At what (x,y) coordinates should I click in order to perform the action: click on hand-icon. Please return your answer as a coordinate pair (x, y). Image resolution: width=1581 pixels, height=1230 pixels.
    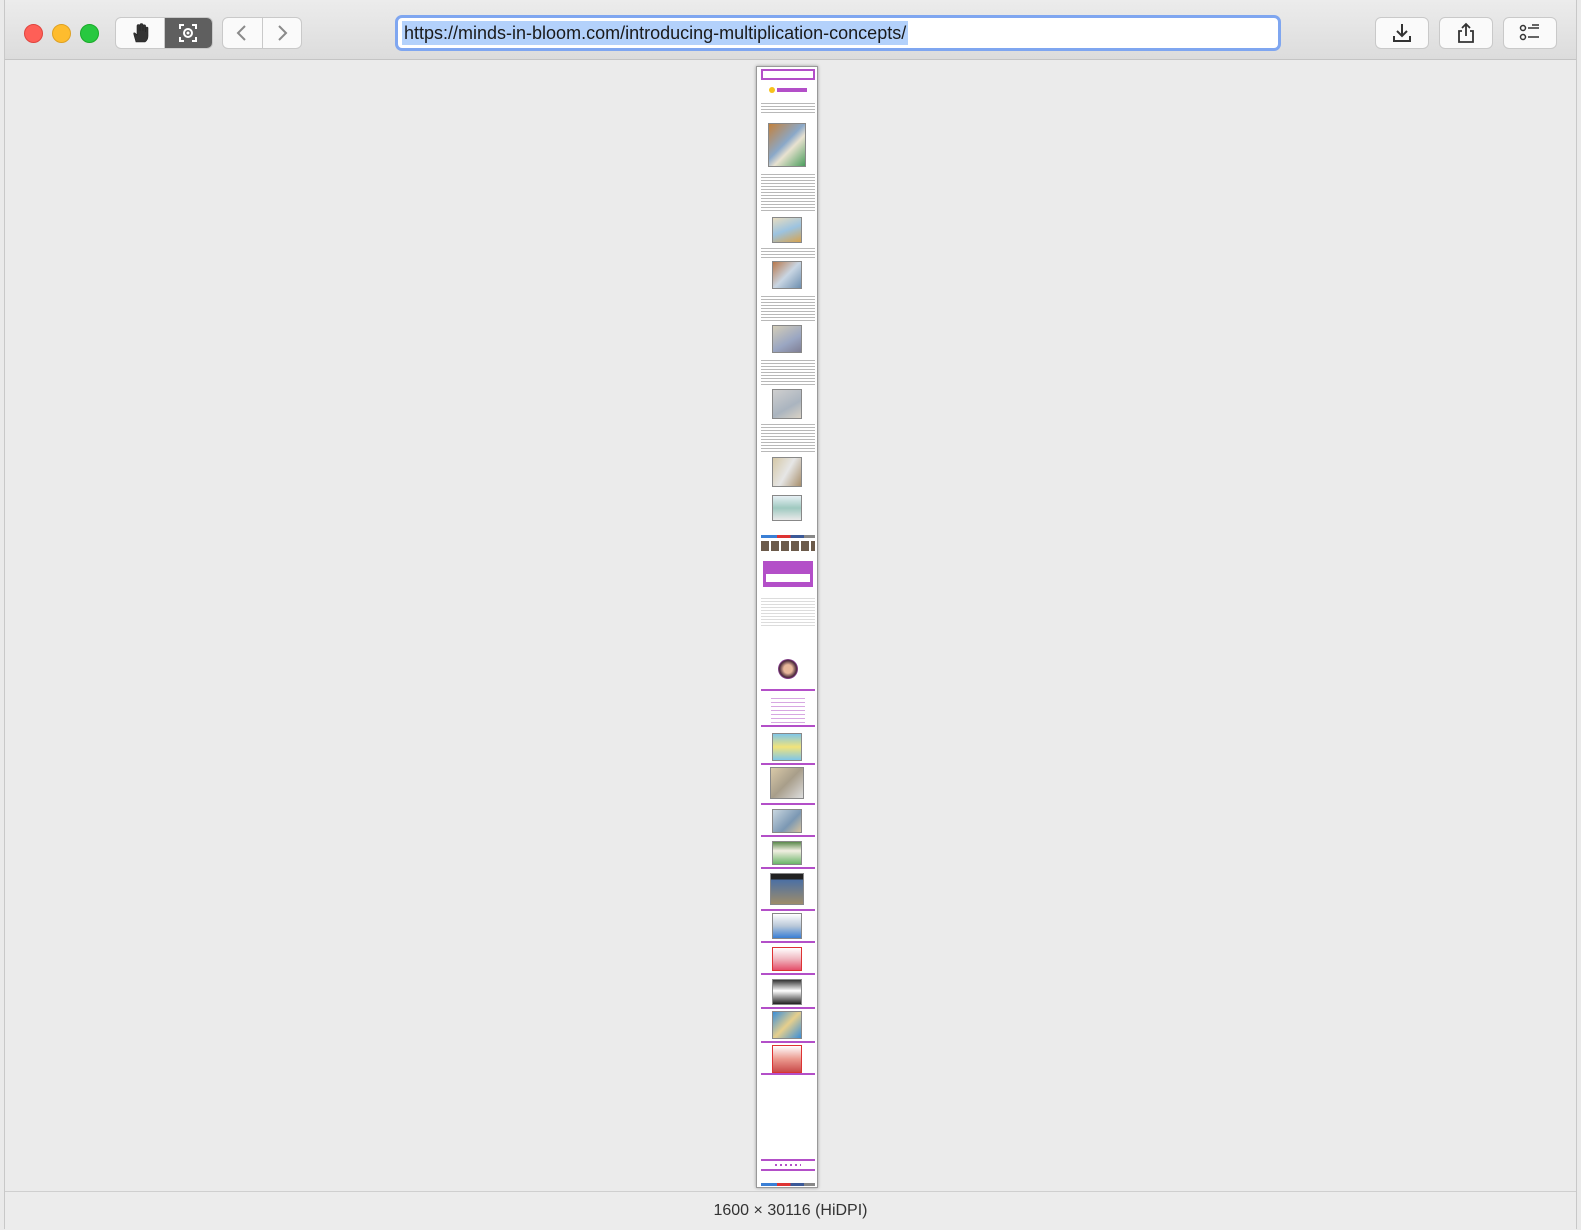
    Looking at the image, I should click on (141, 33).